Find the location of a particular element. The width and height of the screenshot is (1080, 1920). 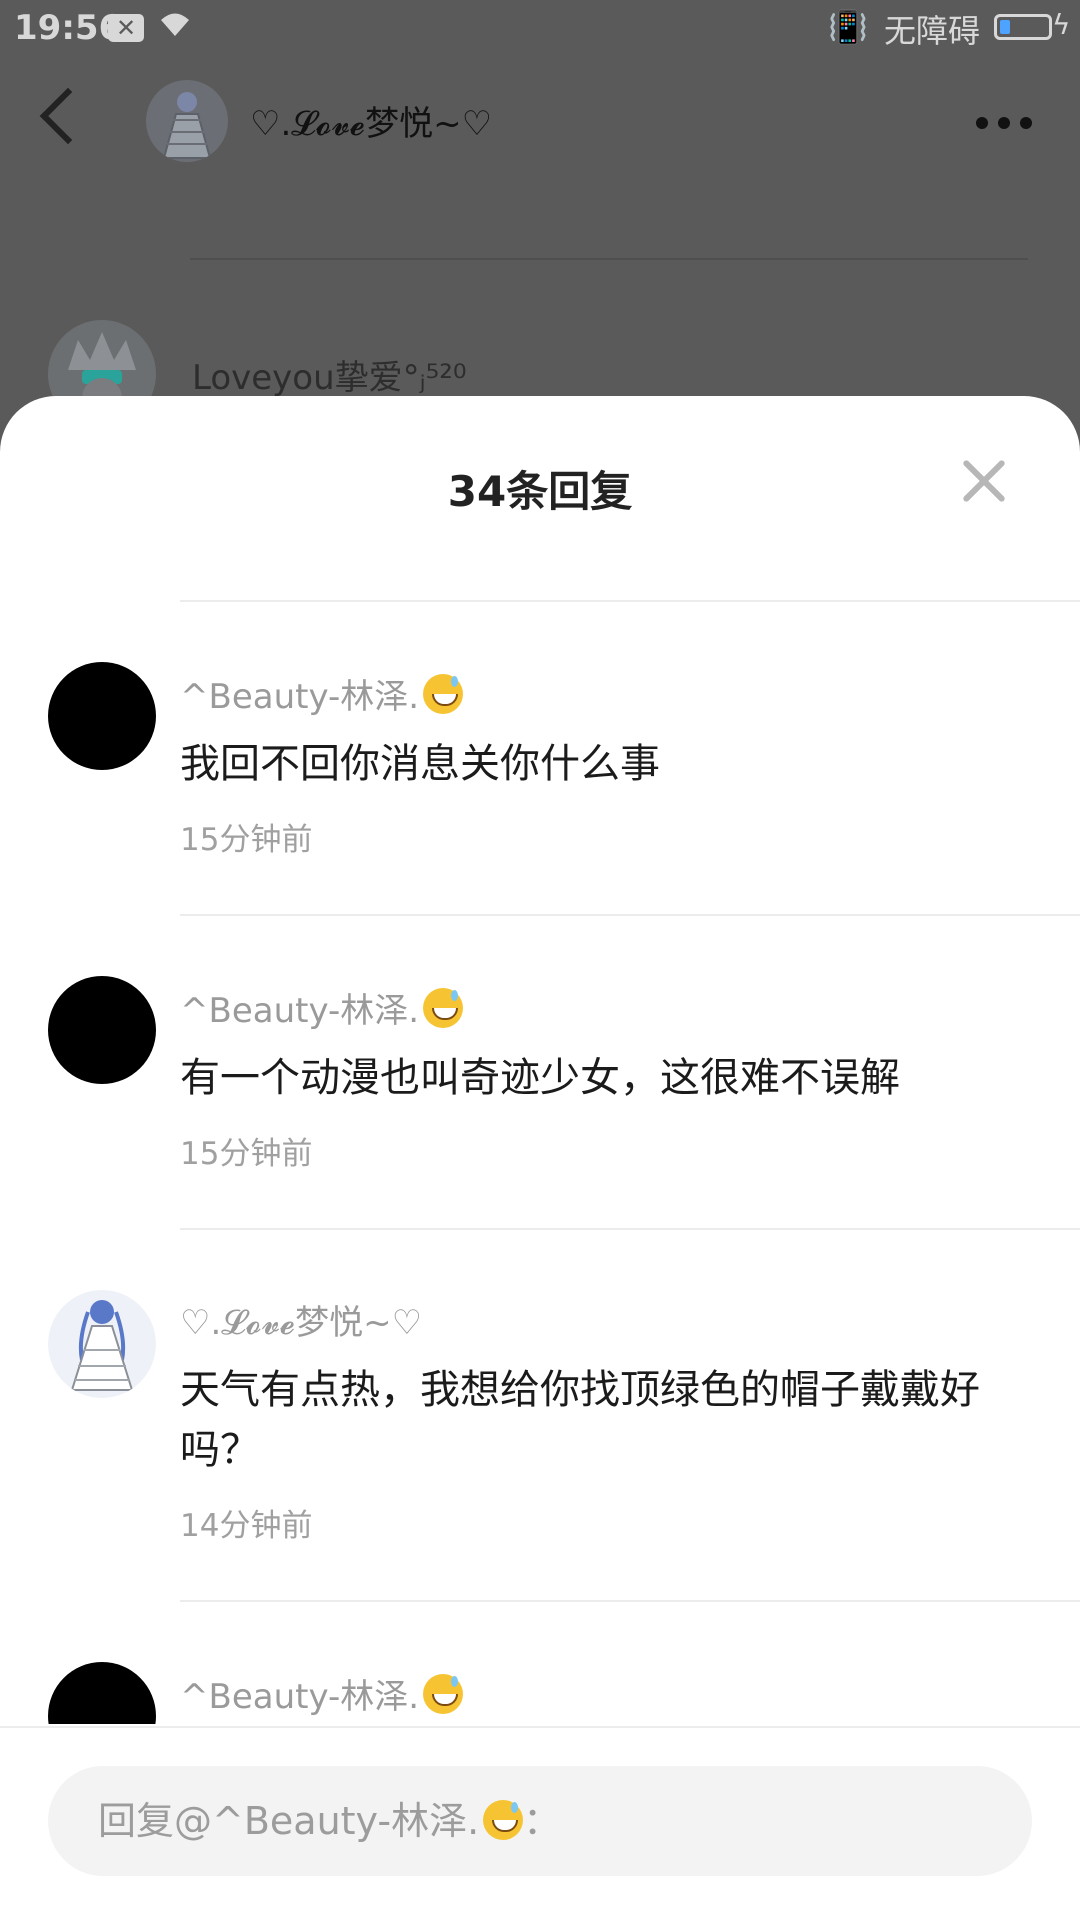

reply-input-placeholder: 回复@^Beauty-林泽. is located at coordinates (289, 1821).